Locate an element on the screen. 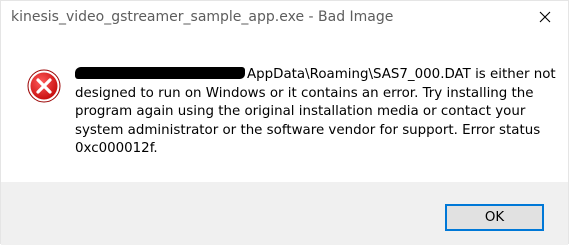  error-icon is located at coordinates (44, 86).